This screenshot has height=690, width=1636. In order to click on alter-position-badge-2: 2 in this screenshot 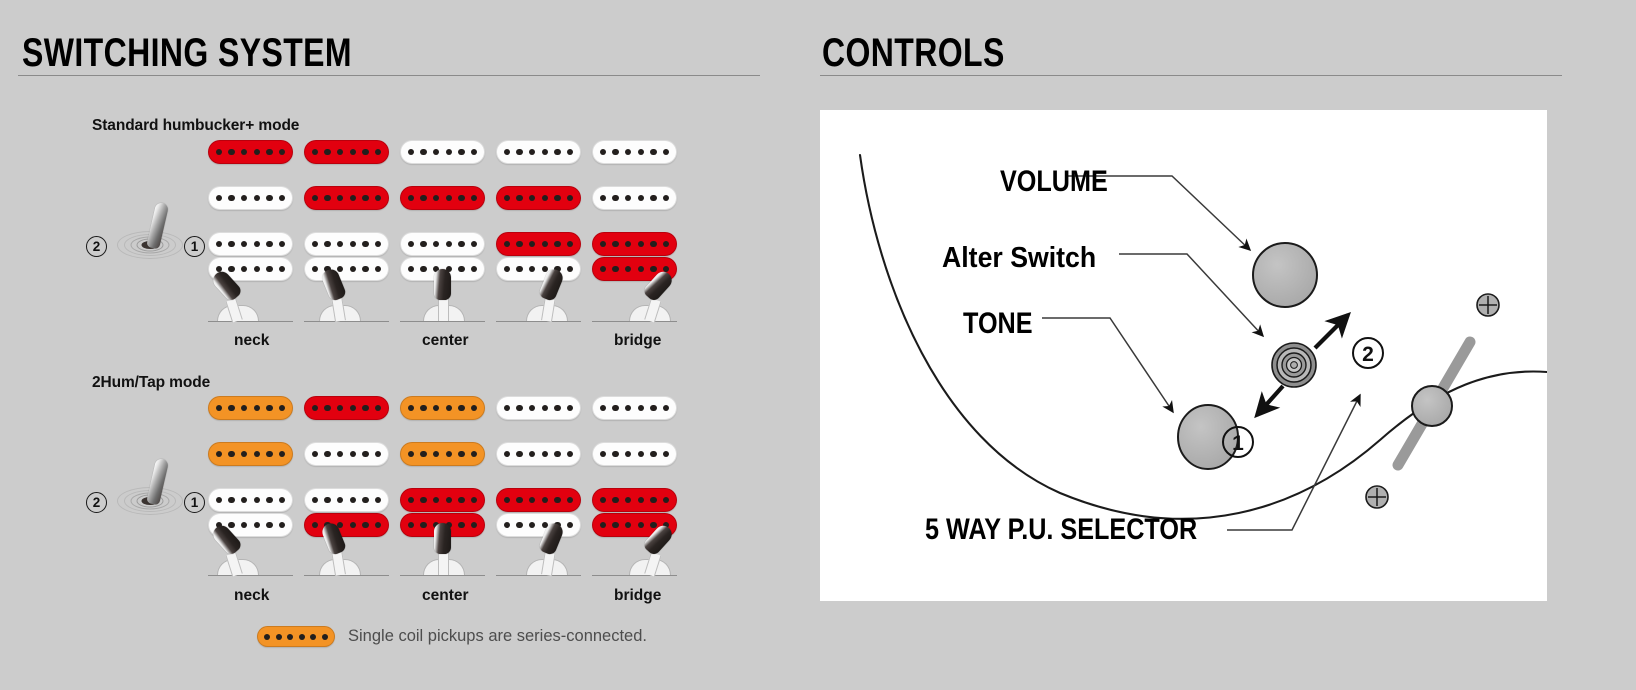, I will do `click(1368, 353)`.